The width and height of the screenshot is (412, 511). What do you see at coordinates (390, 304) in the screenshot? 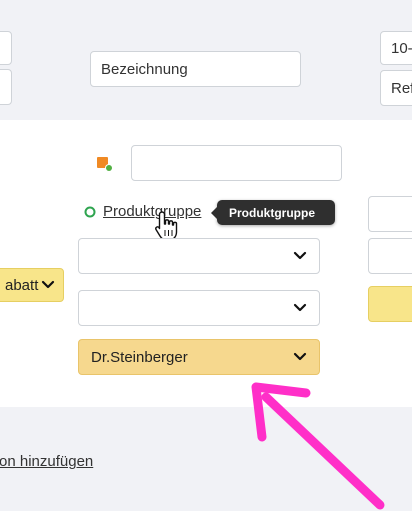
I see `right-yellow-select` at bounding box center [390, 304].